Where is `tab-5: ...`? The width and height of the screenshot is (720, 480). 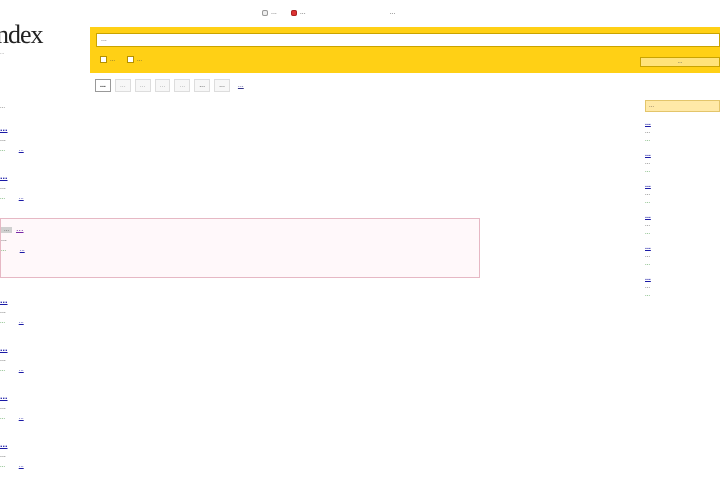 tab-5: ... is located at coordinates (182, 85).